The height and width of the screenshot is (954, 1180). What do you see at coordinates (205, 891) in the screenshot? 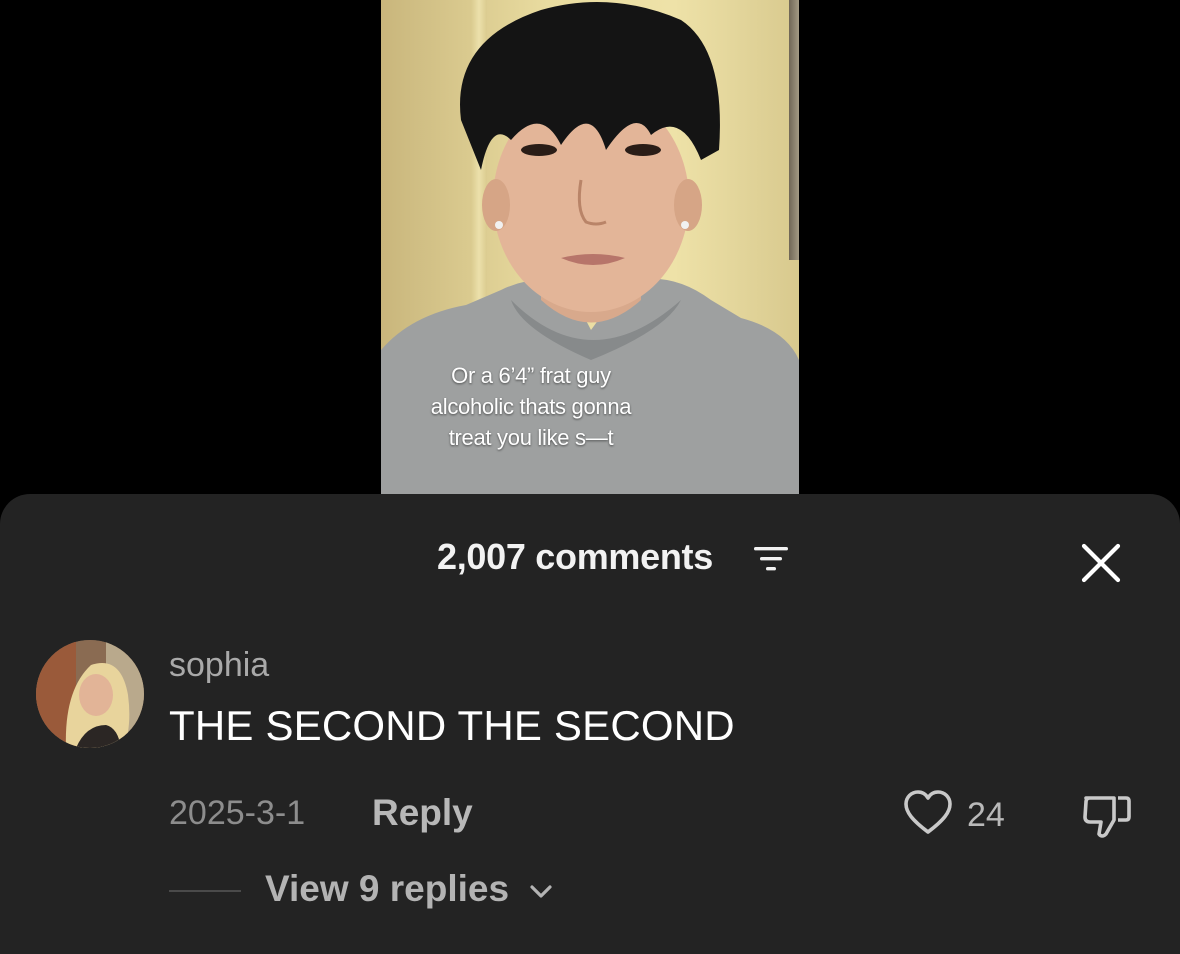
I see `replies-divider` at bounding box center [205, 891].